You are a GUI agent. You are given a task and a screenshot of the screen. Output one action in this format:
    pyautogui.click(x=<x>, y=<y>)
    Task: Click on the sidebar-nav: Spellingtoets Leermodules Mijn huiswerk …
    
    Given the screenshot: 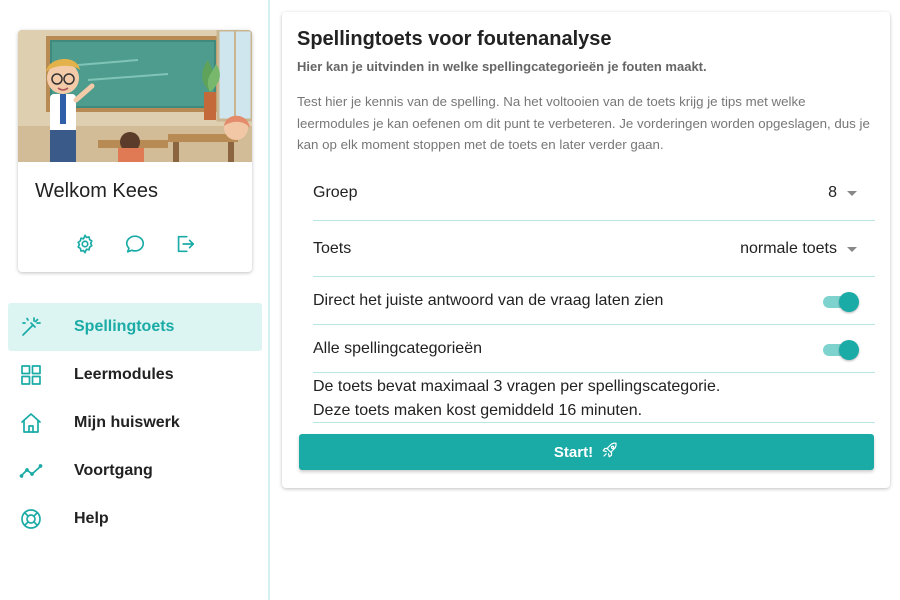 What is the action you would take?
    pyautogui.click(x=135, y=423)
    